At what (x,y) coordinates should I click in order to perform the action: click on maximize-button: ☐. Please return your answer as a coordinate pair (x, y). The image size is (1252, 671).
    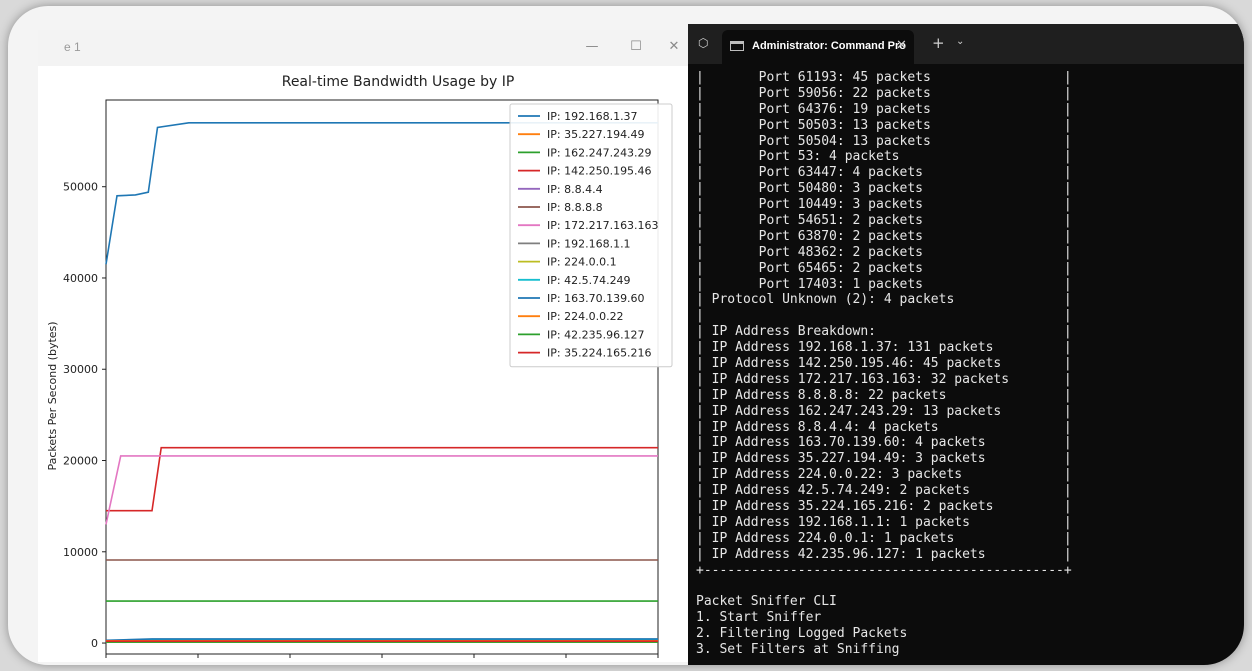
    Looking at the image, I should click on (636, 47).